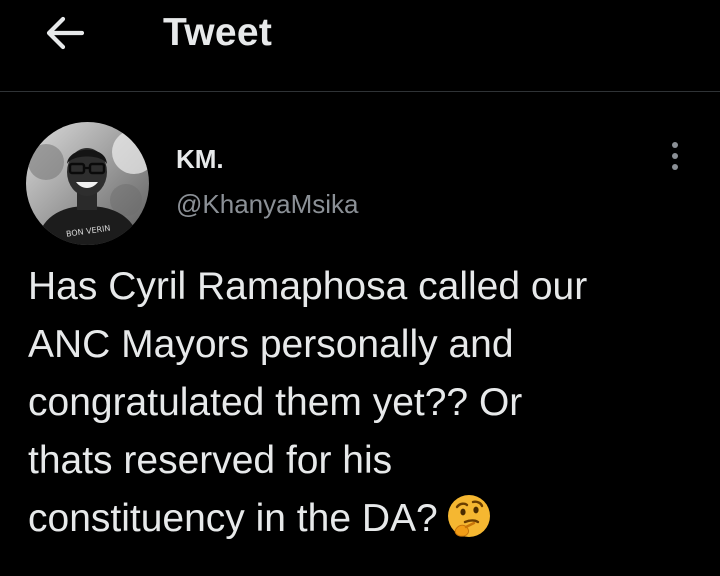  Describe the element at coordinates (200, 159) in the screenshot. I see `author-display-name: KM.` at that location.